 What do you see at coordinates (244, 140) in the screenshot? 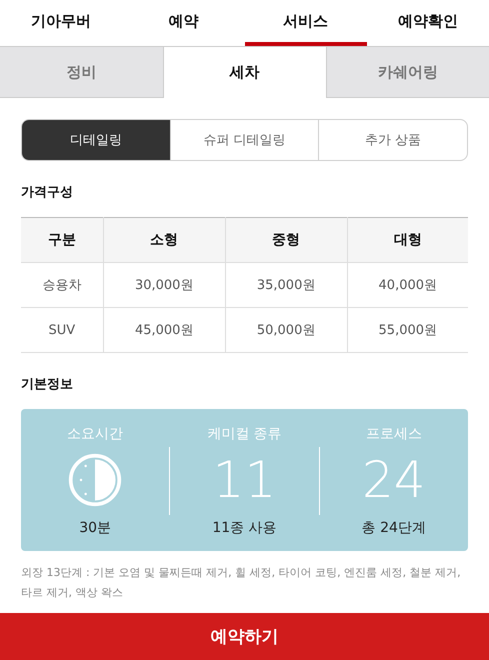
I see `segment-button: 슈퍼 디테일링` at bounding box center [244, 140].